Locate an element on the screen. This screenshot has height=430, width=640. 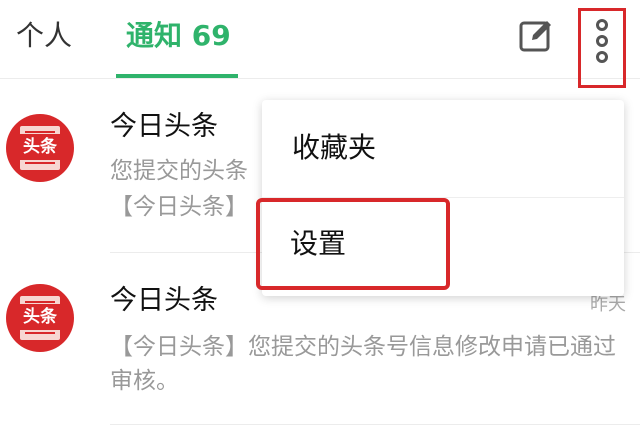
tab-personal: 个人 is located at coordinates (44, 36).